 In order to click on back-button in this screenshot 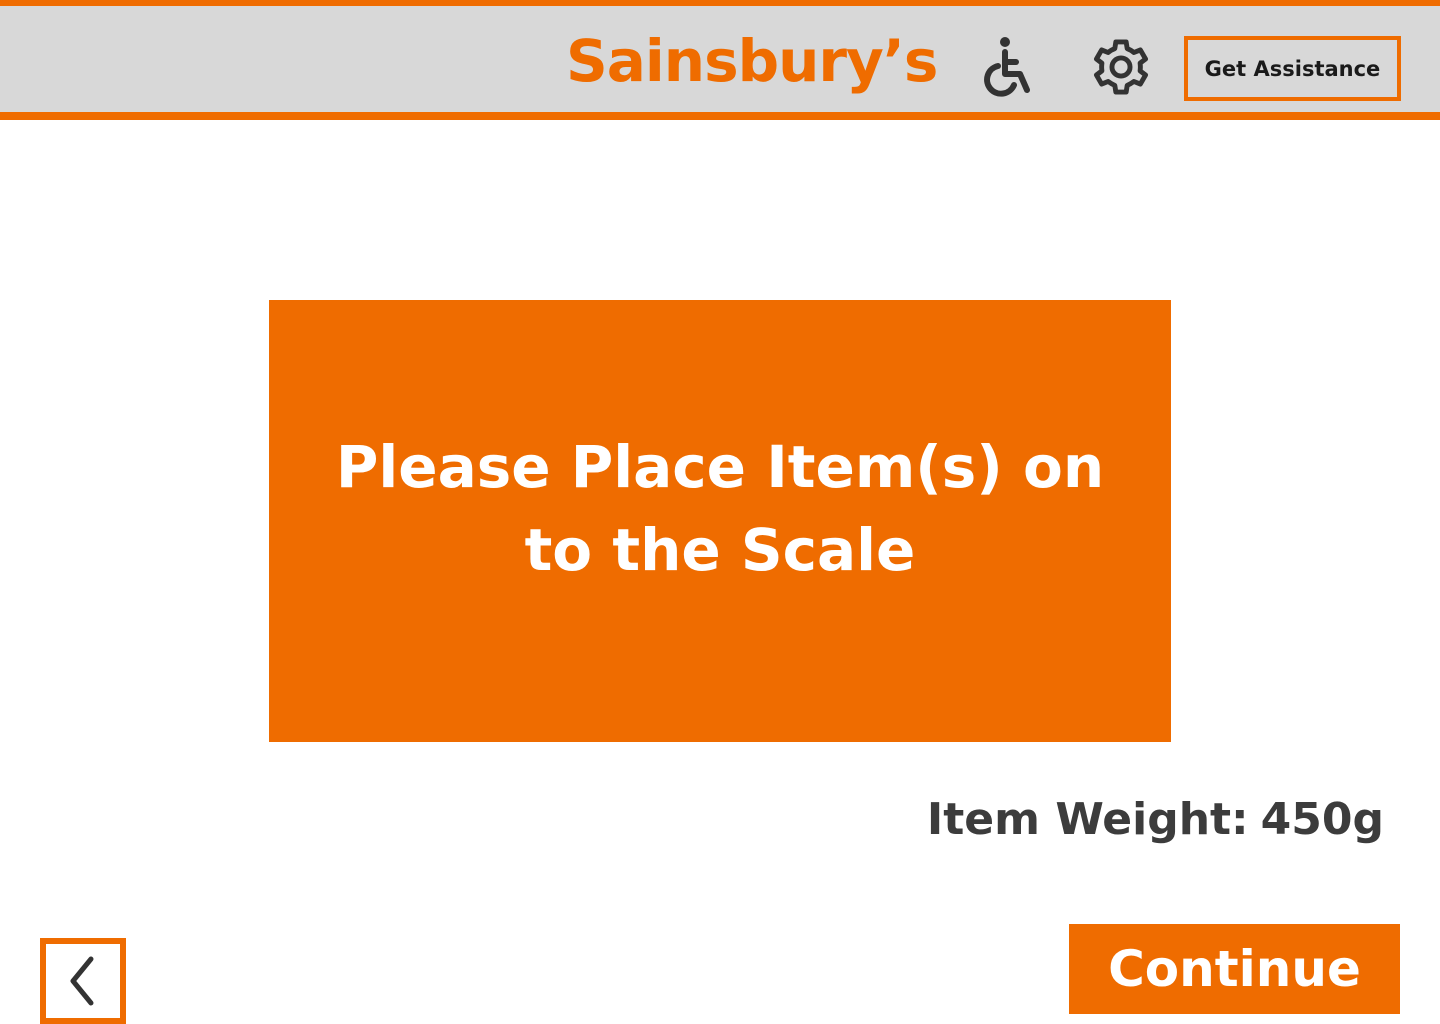, I will do `click(83, 981)`.